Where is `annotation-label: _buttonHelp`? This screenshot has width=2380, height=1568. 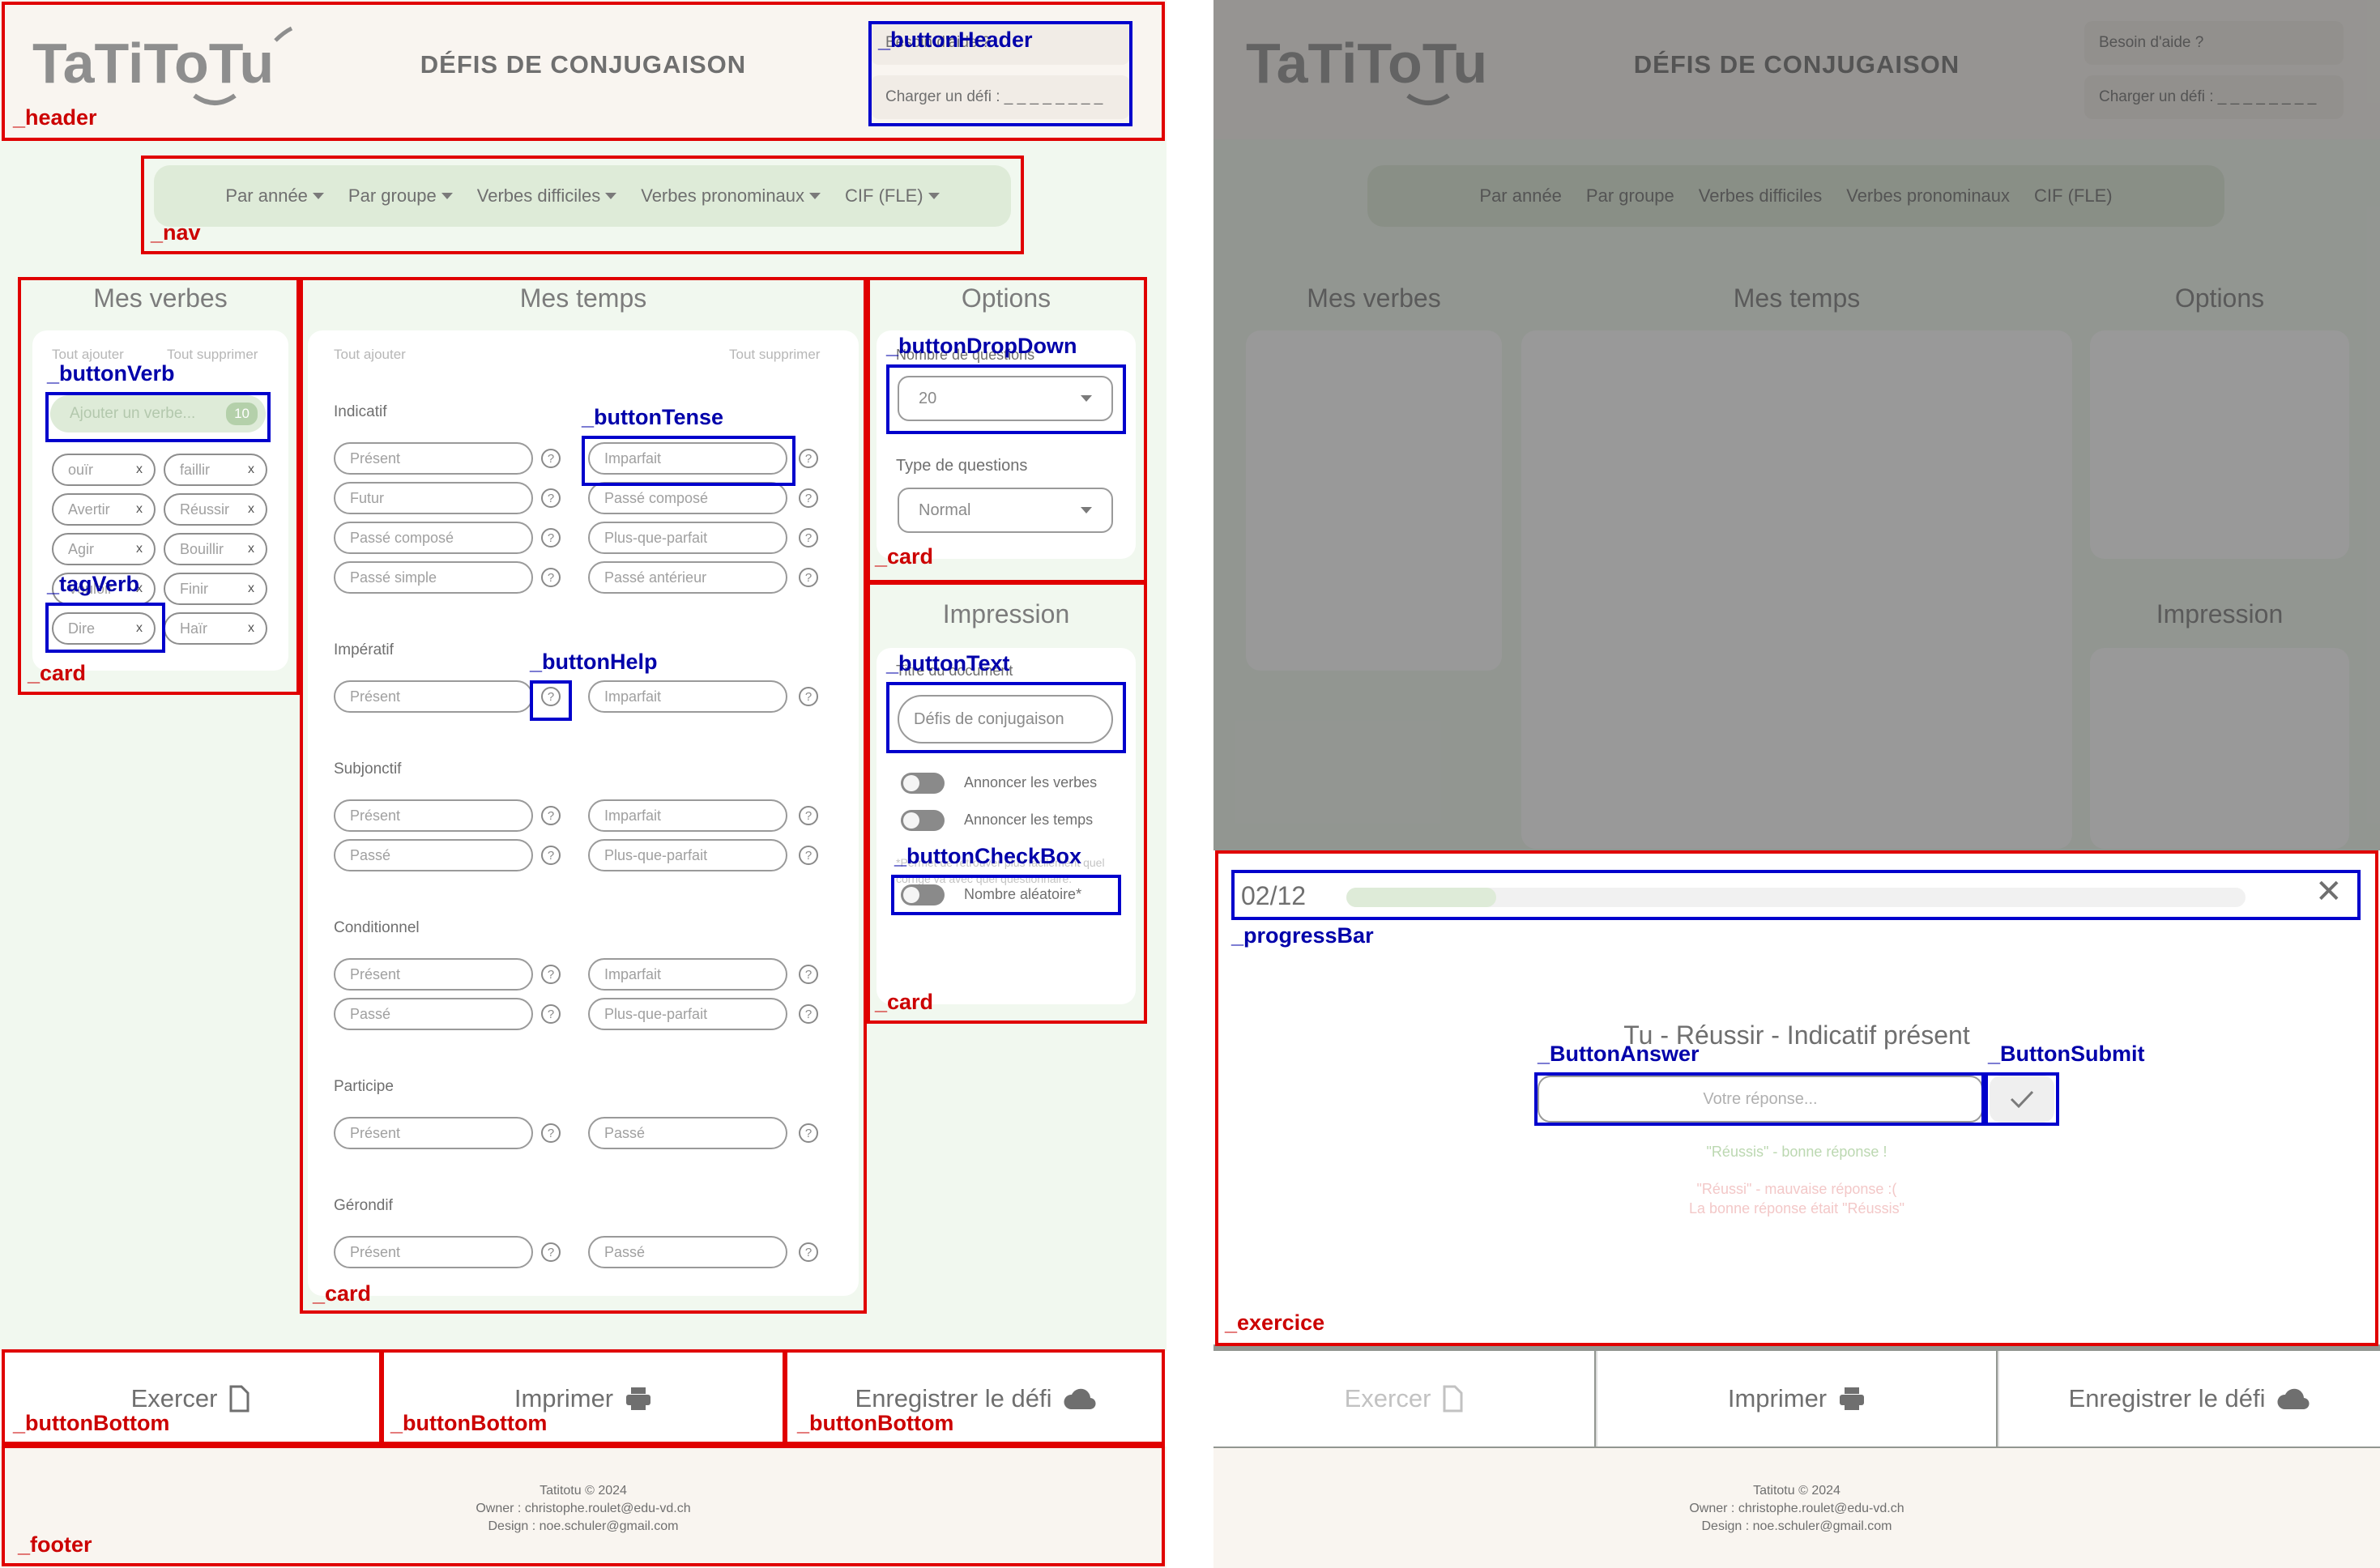 annotation-label: _buttonHelp is located at coordinates (594, 662).